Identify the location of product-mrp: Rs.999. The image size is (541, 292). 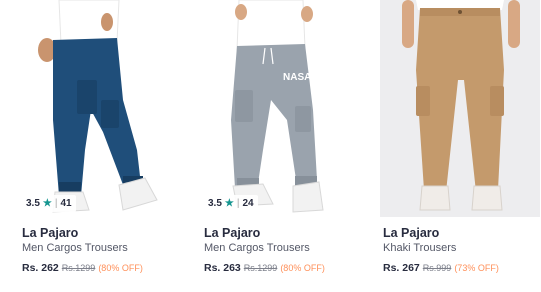
(437, 268).